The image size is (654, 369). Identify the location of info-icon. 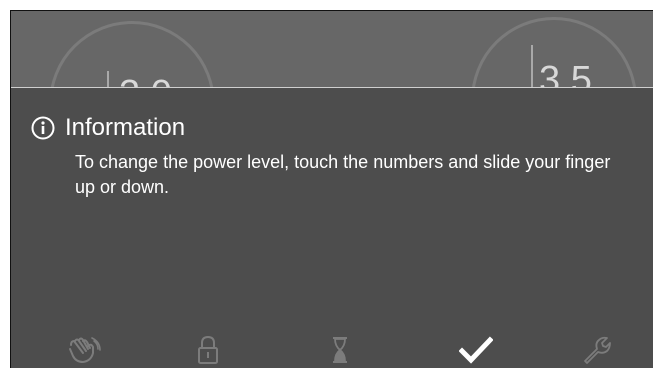
(43, 128).